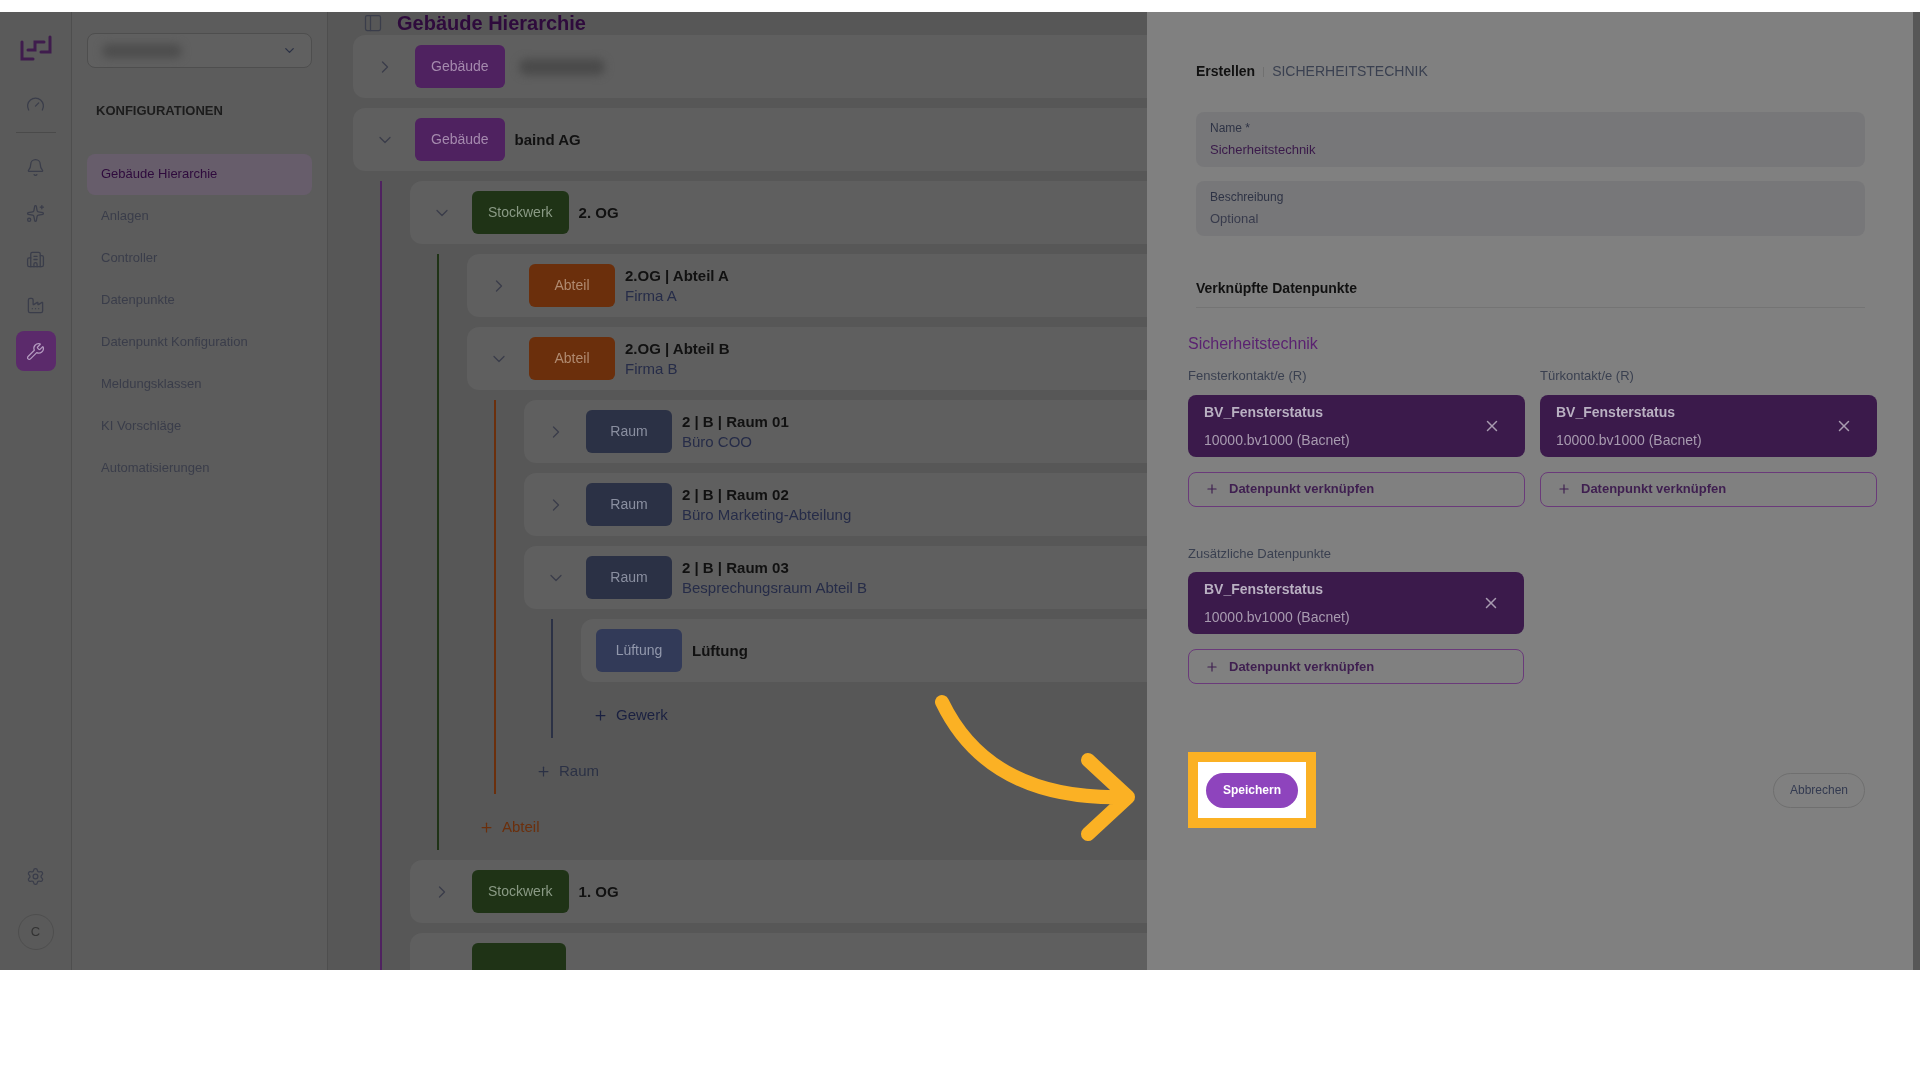  I want to click on node-title: Lüftung, so click(720, 650).